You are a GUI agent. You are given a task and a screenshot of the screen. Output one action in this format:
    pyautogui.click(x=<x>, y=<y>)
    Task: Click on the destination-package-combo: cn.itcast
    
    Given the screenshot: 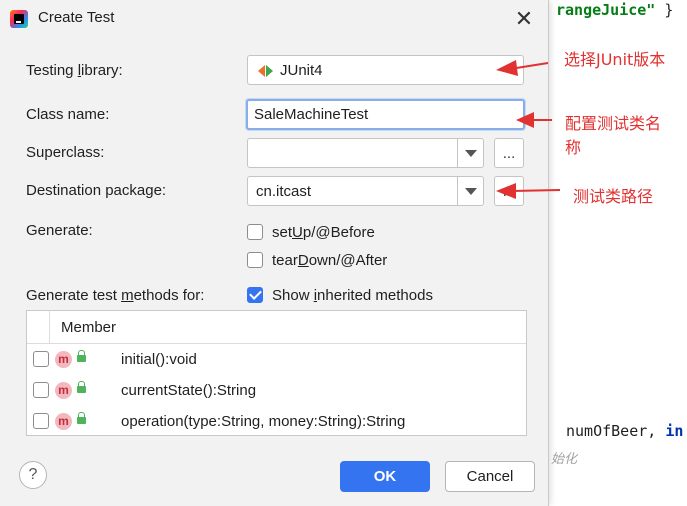 What is the action you would take?
    pyautogui.click(x=365, y=191)
    